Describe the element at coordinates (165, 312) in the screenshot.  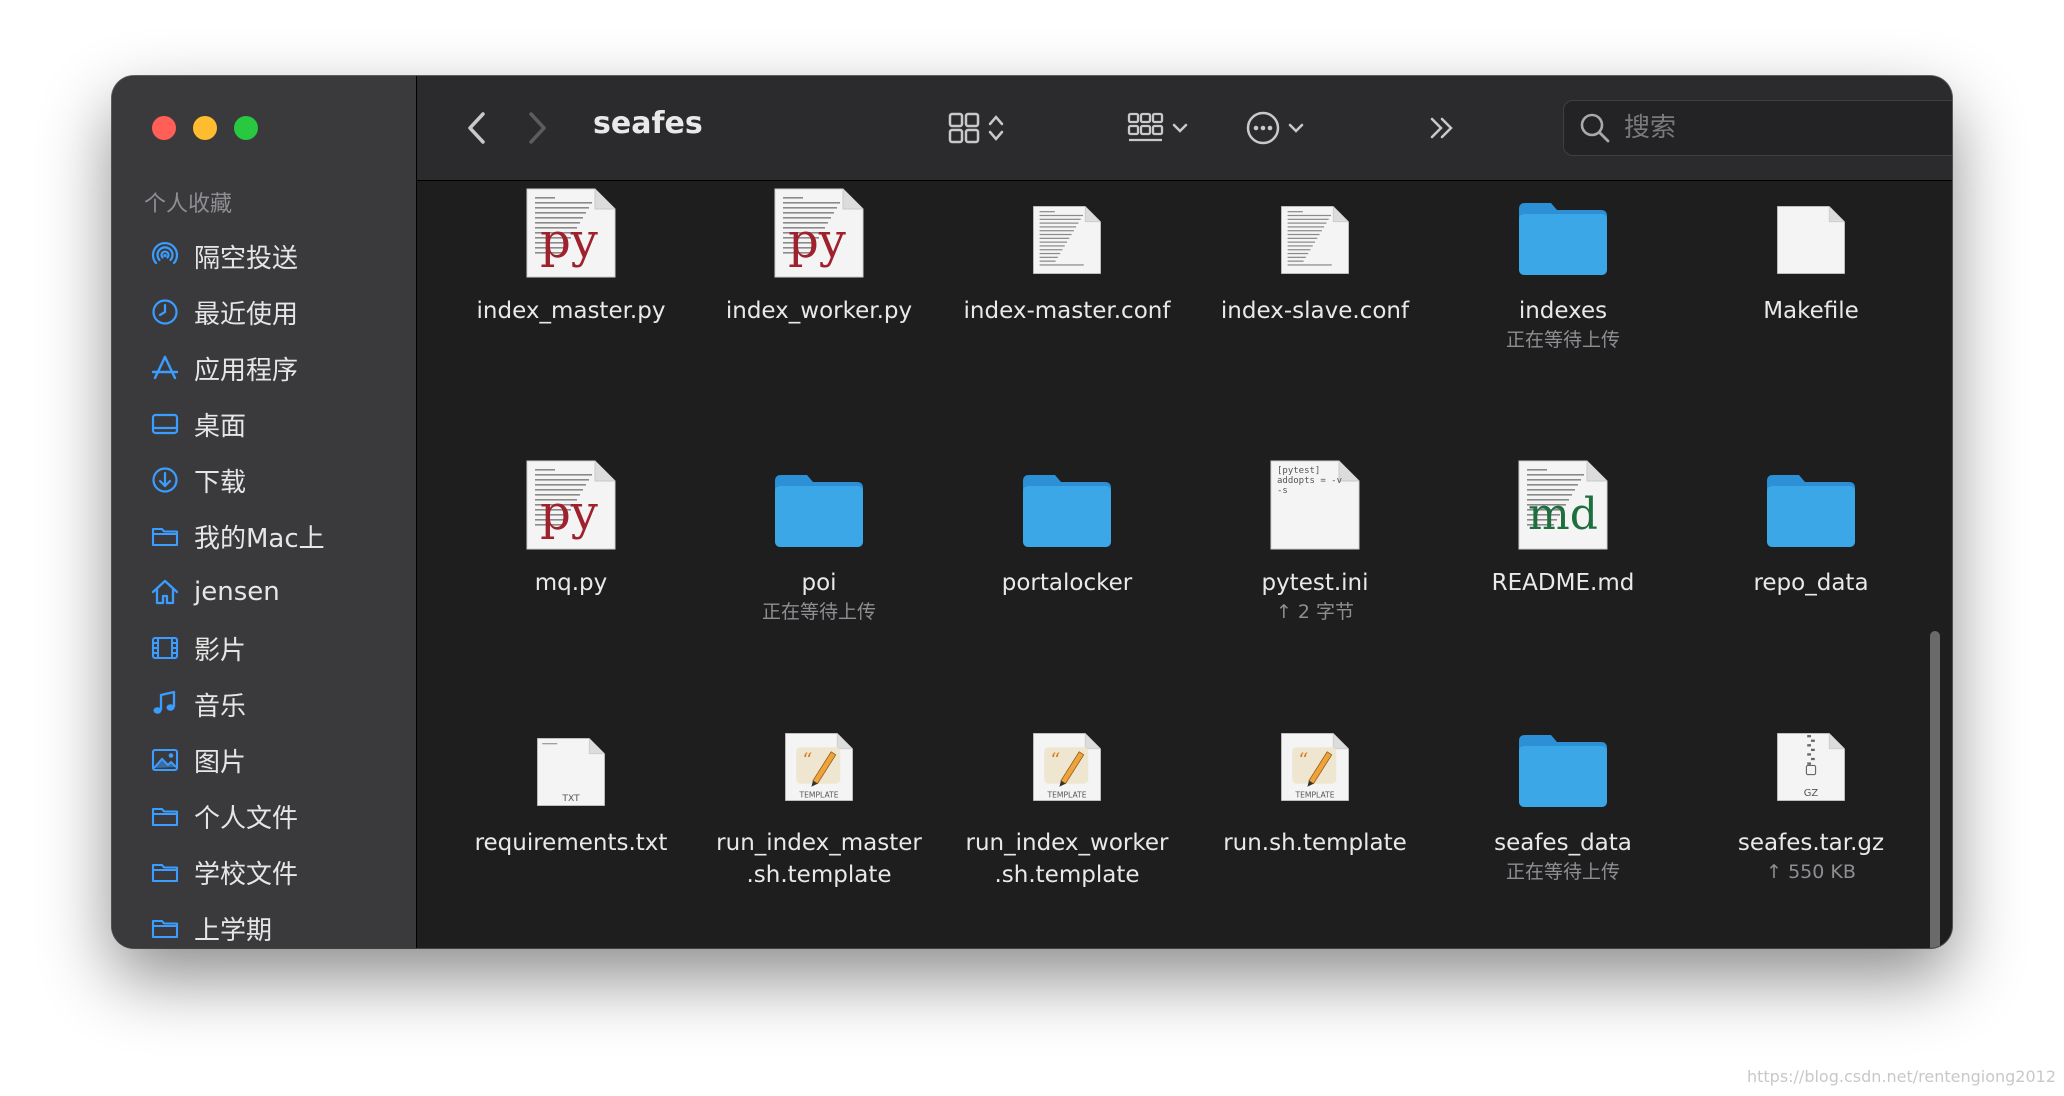
I see `clock-icon` at that location.